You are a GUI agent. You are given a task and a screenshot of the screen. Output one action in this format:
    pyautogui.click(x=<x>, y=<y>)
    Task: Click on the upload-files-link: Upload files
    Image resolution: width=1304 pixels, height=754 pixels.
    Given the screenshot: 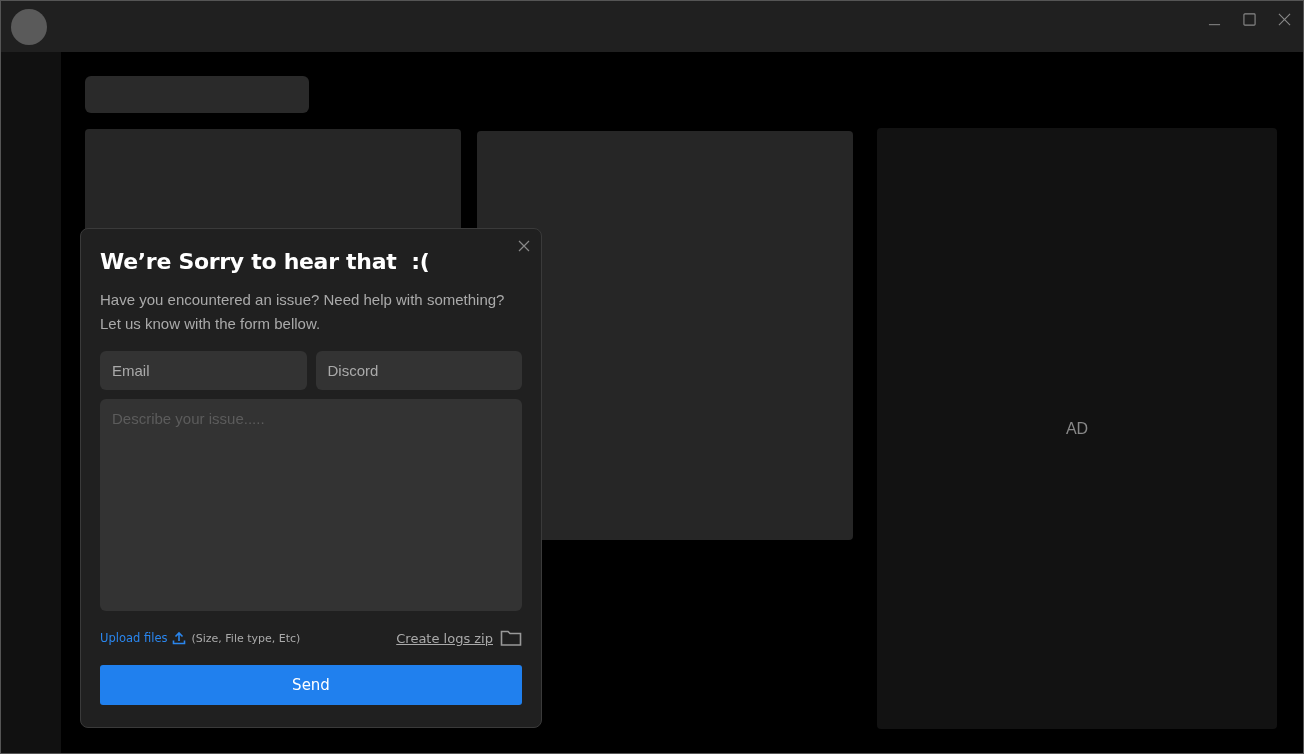 What is the action you would take?
    pyautogui.click(x=134, y=638)
    